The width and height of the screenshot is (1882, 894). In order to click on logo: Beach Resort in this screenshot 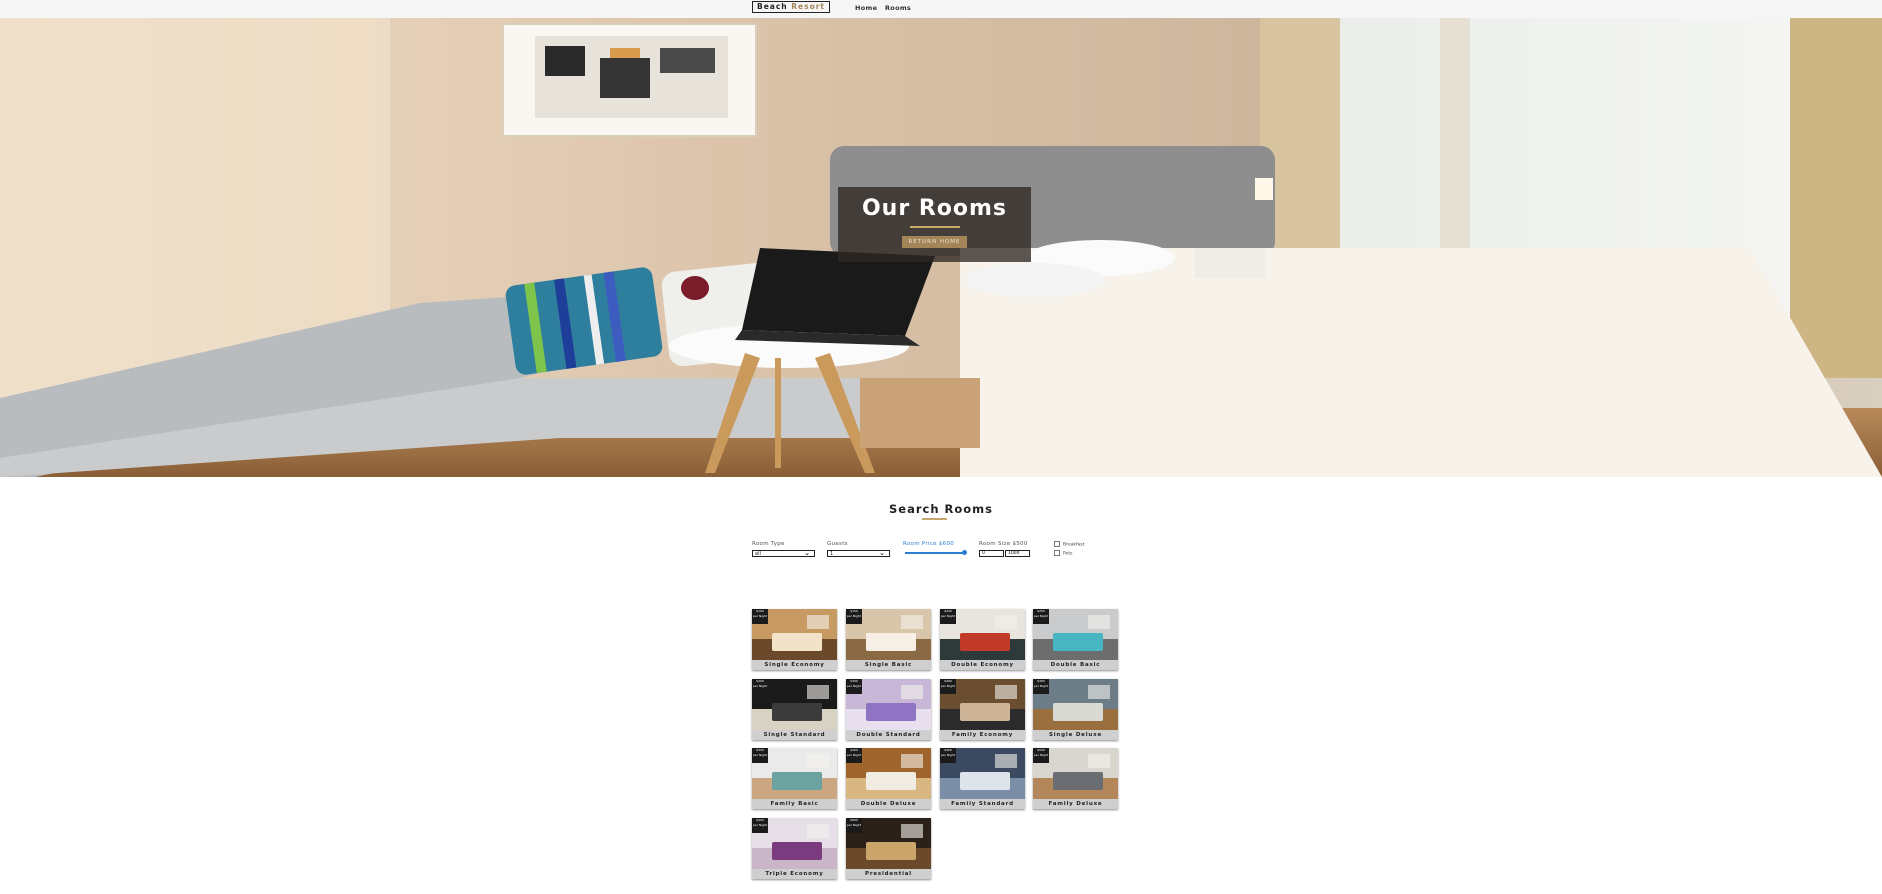, I will do `click(791, 7)`.